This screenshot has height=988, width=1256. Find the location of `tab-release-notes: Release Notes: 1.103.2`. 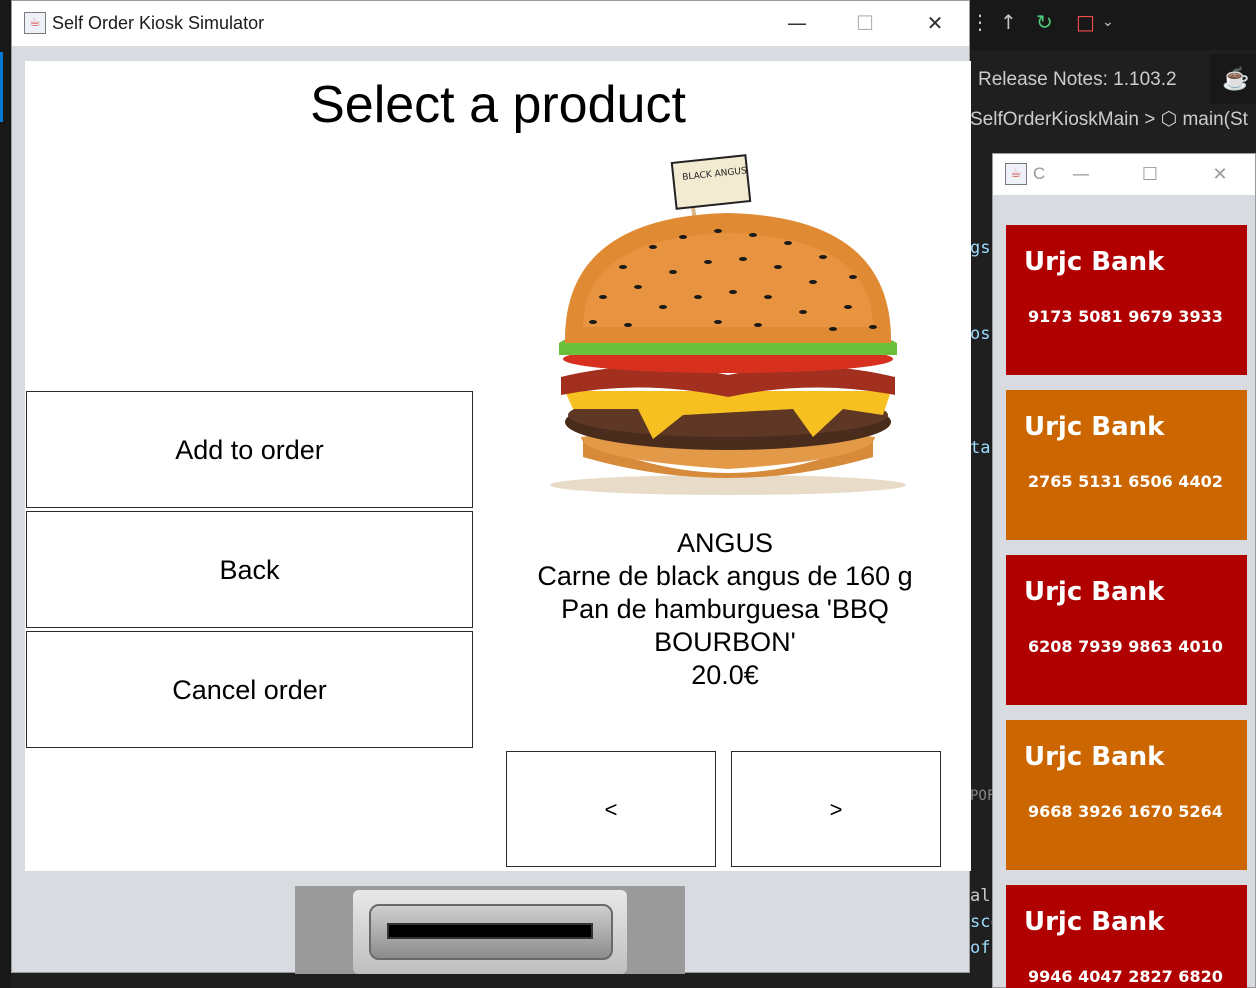

tab-release-notes: Release Notes: 1.103.2 is located at coordinates (1090, 79).